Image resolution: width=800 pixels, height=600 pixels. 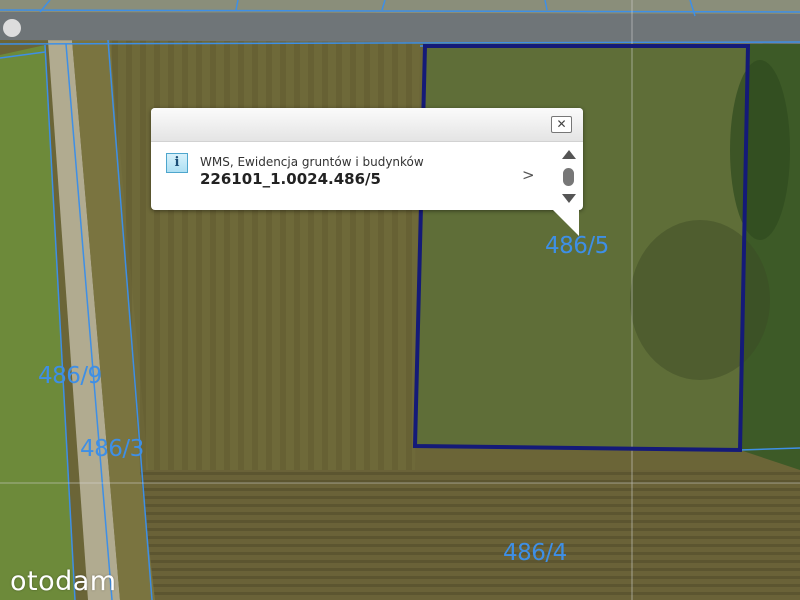 I want to click on car, so click(x=12, y=28).